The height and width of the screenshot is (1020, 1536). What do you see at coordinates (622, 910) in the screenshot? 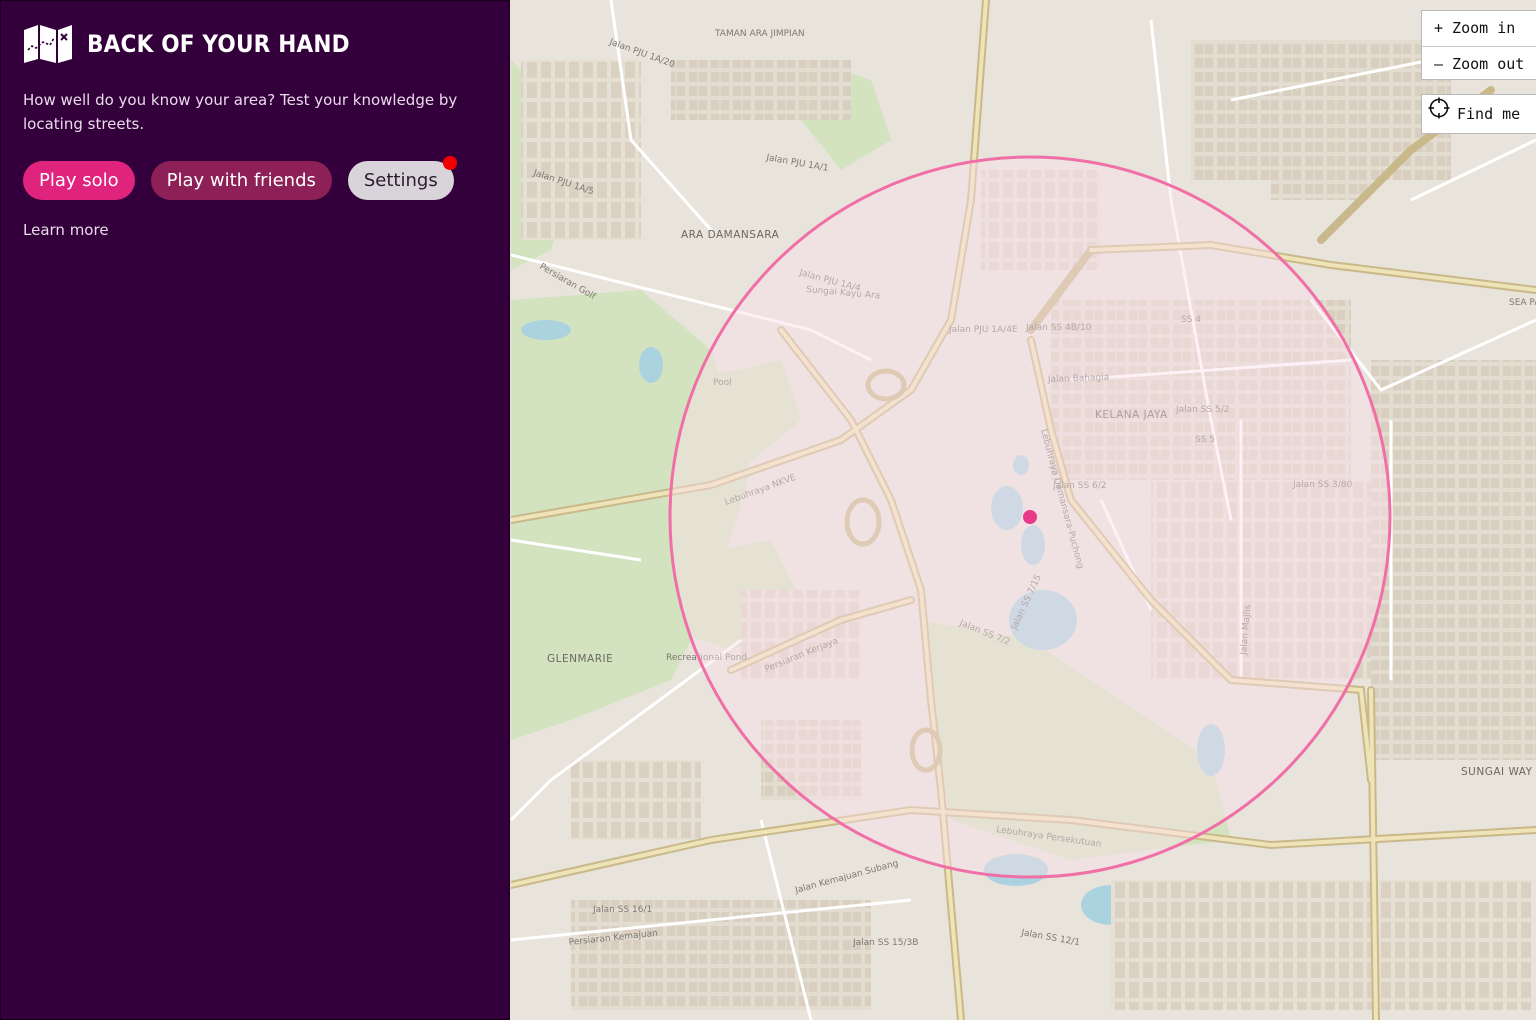
I see `road-label: Jalan SS 16/1` at bounding box center [622, 910].